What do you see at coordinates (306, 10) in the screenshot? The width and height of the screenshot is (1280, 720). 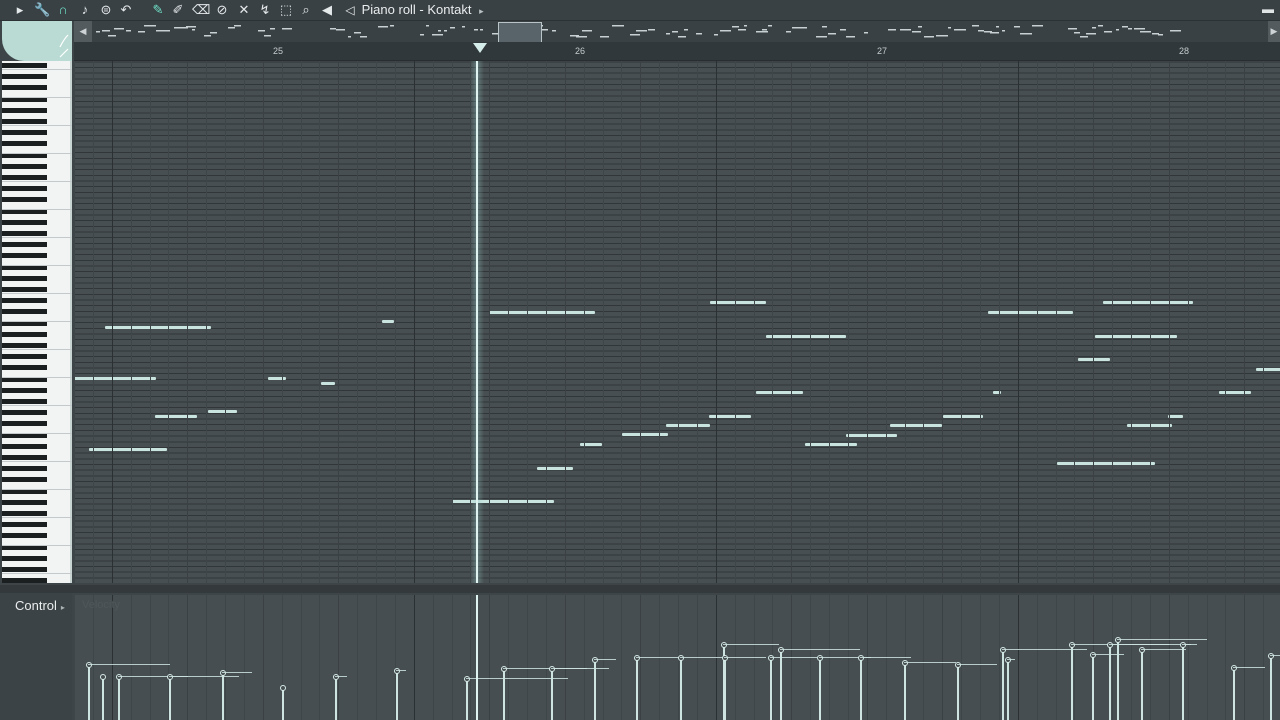 I see `zoom-icon: ⌕` at bounding box center [306, 10].